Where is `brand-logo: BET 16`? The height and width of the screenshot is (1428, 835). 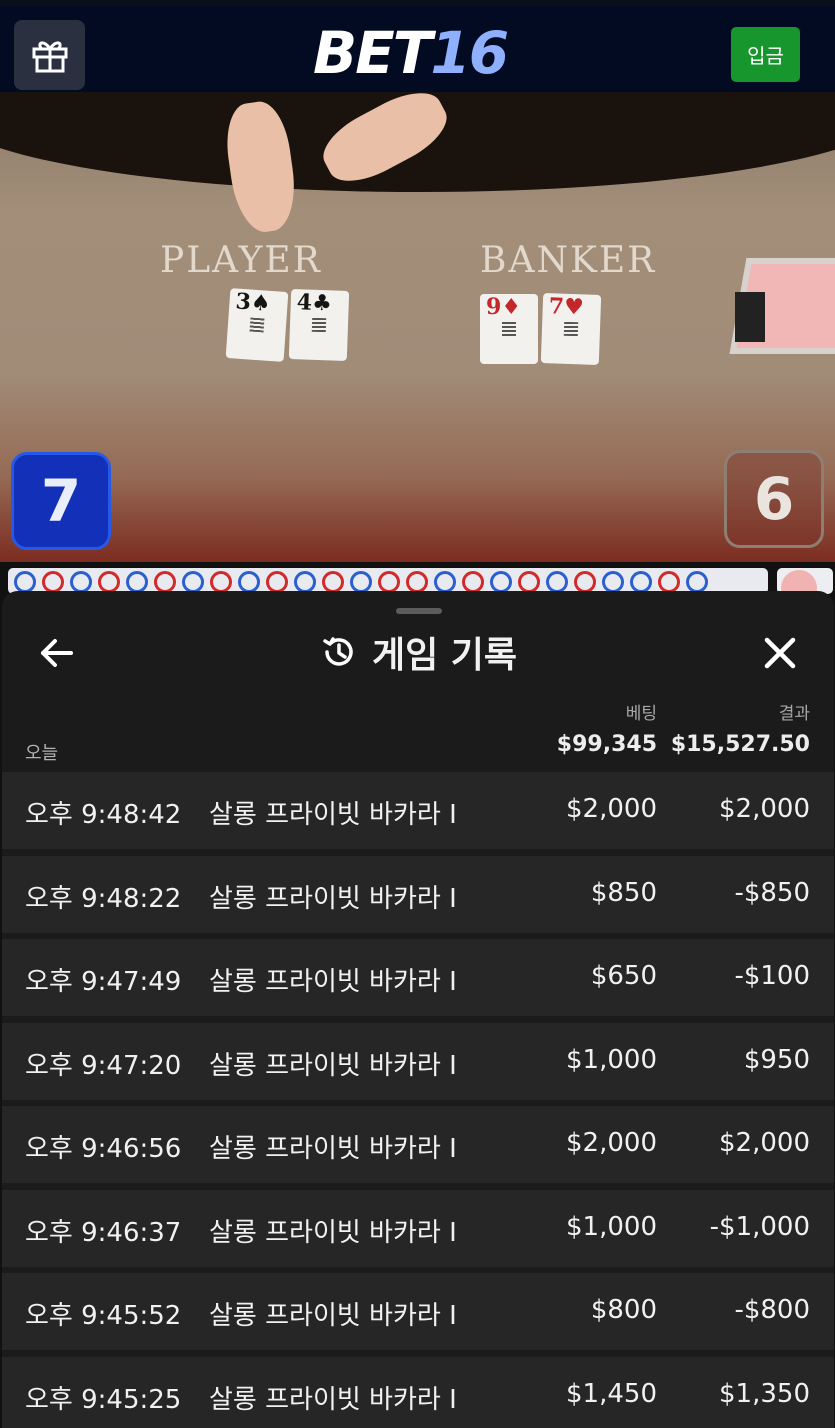
brand-logo: BET 16 is located at coordinates (410, 53).